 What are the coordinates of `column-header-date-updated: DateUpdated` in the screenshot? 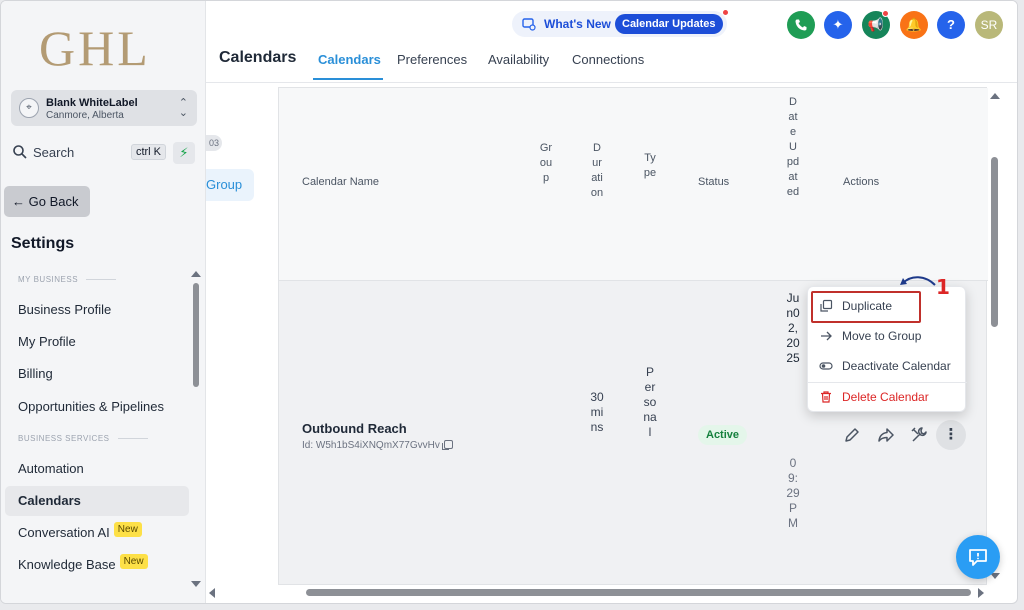 It's located at (793, 147).